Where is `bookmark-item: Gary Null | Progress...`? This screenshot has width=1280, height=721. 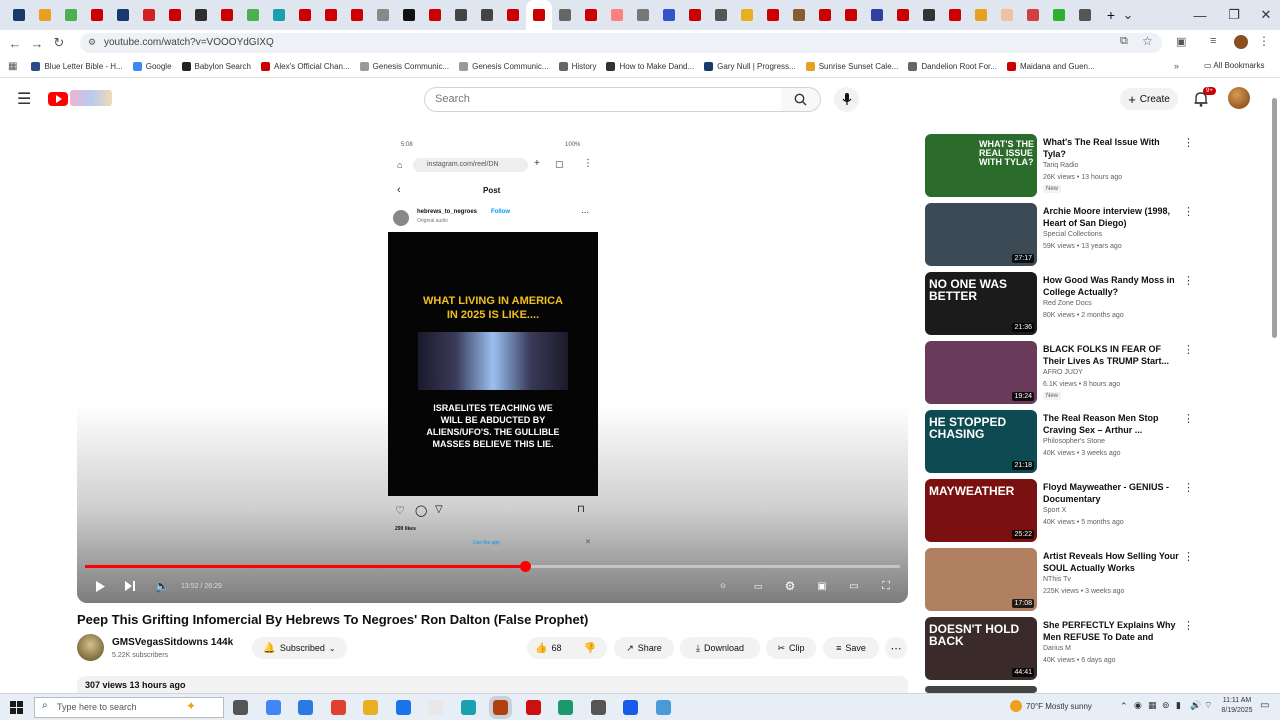
bookmark-item: Gary Null | Progress... is located at coordinates (750, 66).